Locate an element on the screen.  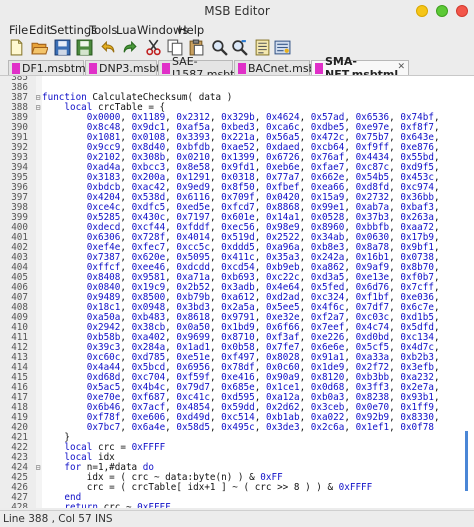
menu-lua: Lua is located at coordinates (126, 30).